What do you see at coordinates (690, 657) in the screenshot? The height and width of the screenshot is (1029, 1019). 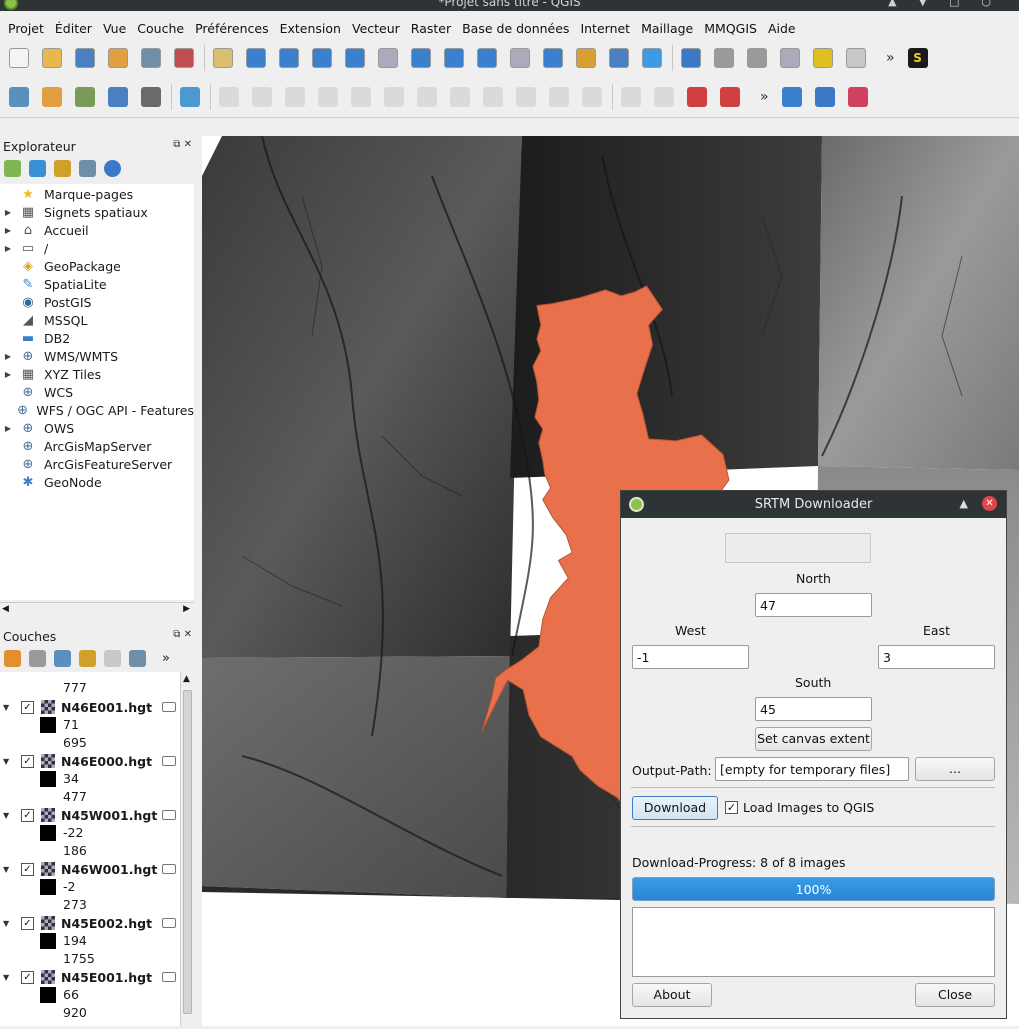 I see `west-input: -1` at bounding box center [690, 657].